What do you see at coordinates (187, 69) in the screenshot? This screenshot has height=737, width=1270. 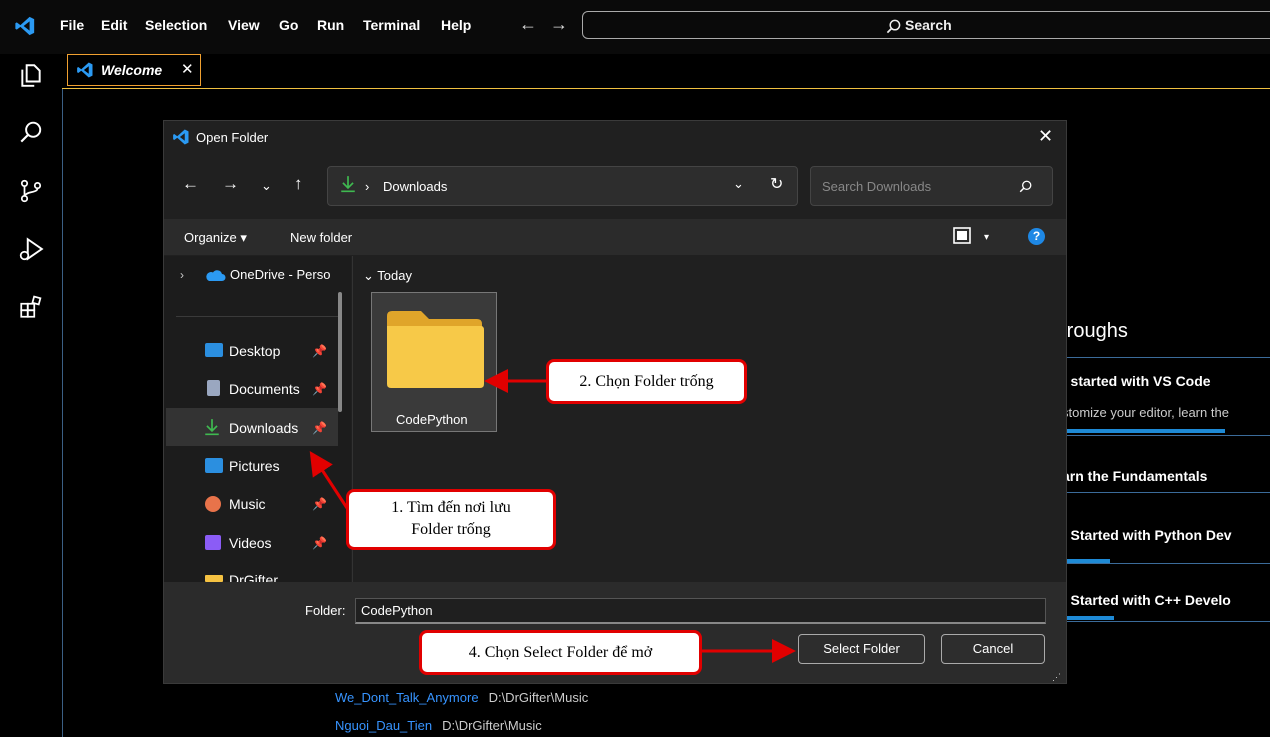 I see `tab-close-icon: ✕` at bounding box center [187, 69].